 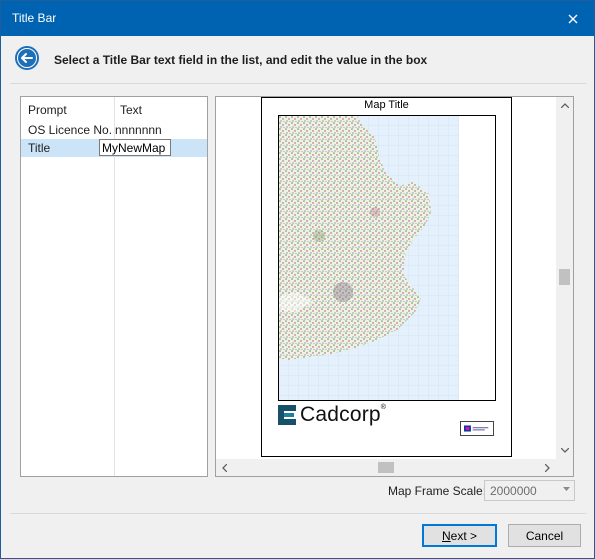 I want to click on vertical-scrollbar, so click(x=564, y=278).